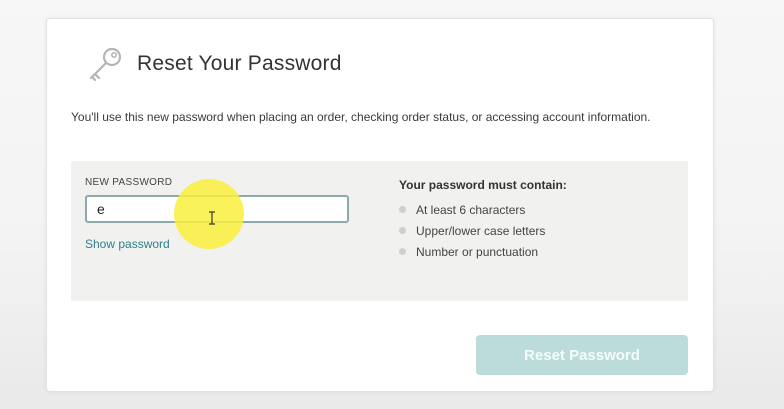 The image size is (784, 409). What do you see at coordinates (127, 244) in the screenshot?
I see `show-password-link: Show password` at bounding box center [127, 244].